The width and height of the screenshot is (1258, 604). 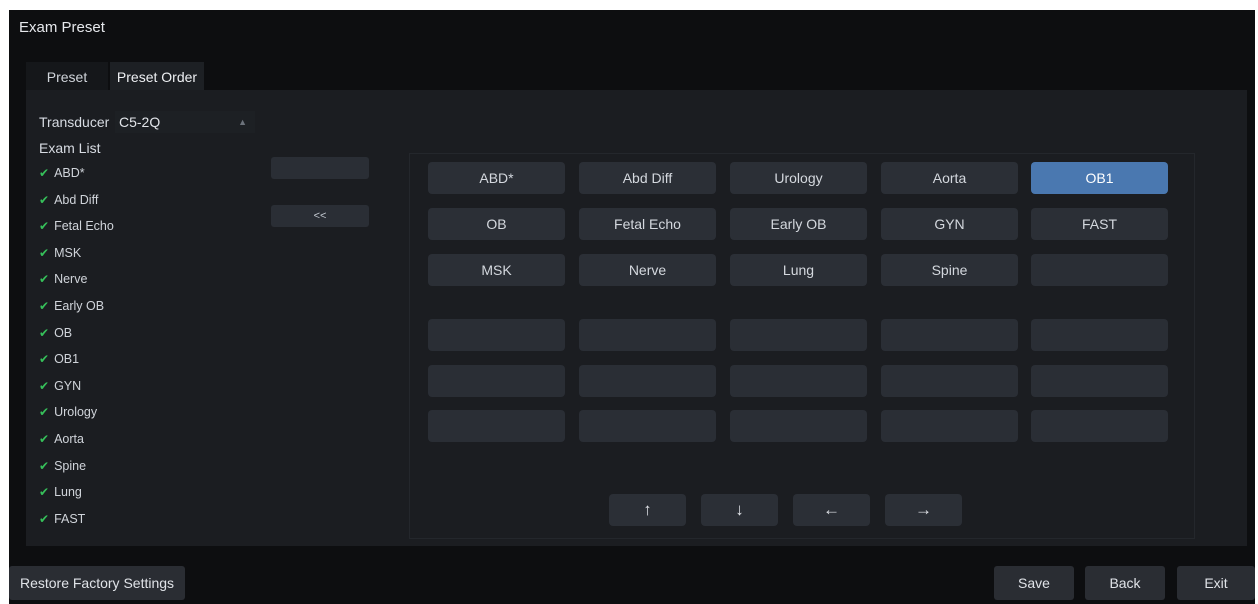 What do you see at coordinates (149, 519) in the screenshot?
I see `exam-list-item: ✔ FAST` at bounding box center [149, 519].